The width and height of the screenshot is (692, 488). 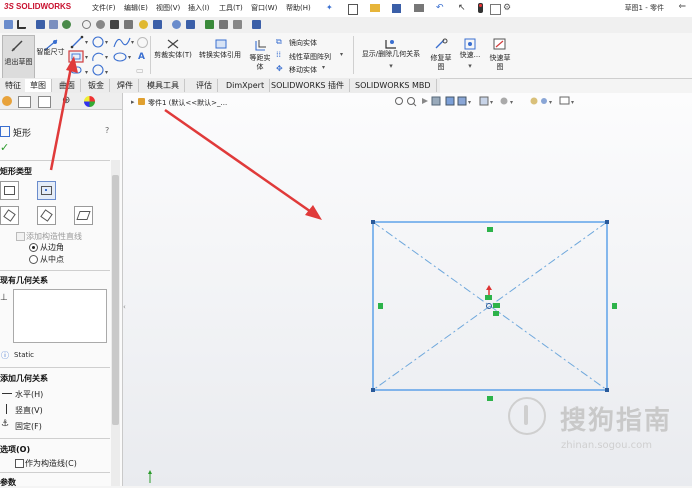 What do you see at coordinates (239, 162) in the screenshot?
I see `arrow-to-sketch` at bounding box center [239, 162].